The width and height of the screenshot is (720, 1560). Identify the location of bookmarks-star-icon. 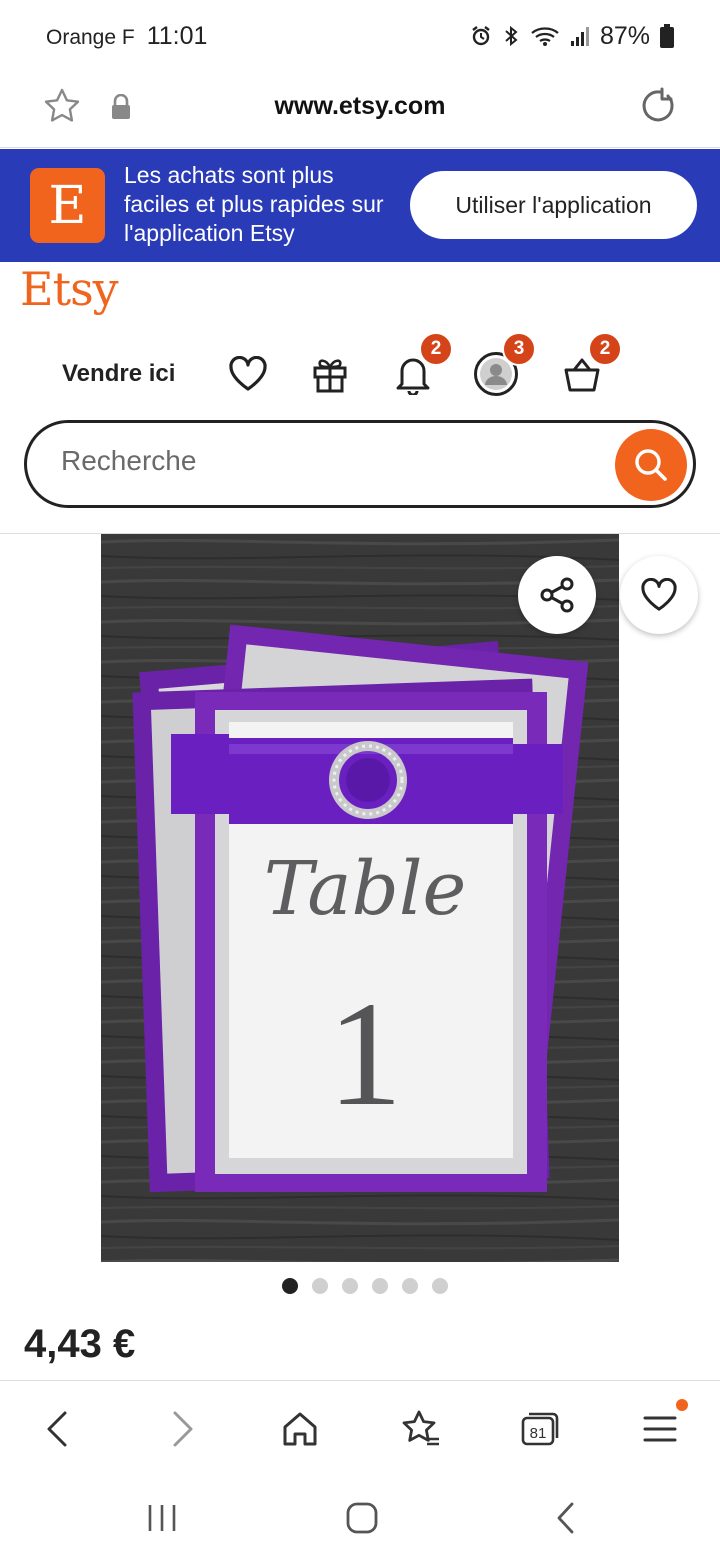
(420, 1429).